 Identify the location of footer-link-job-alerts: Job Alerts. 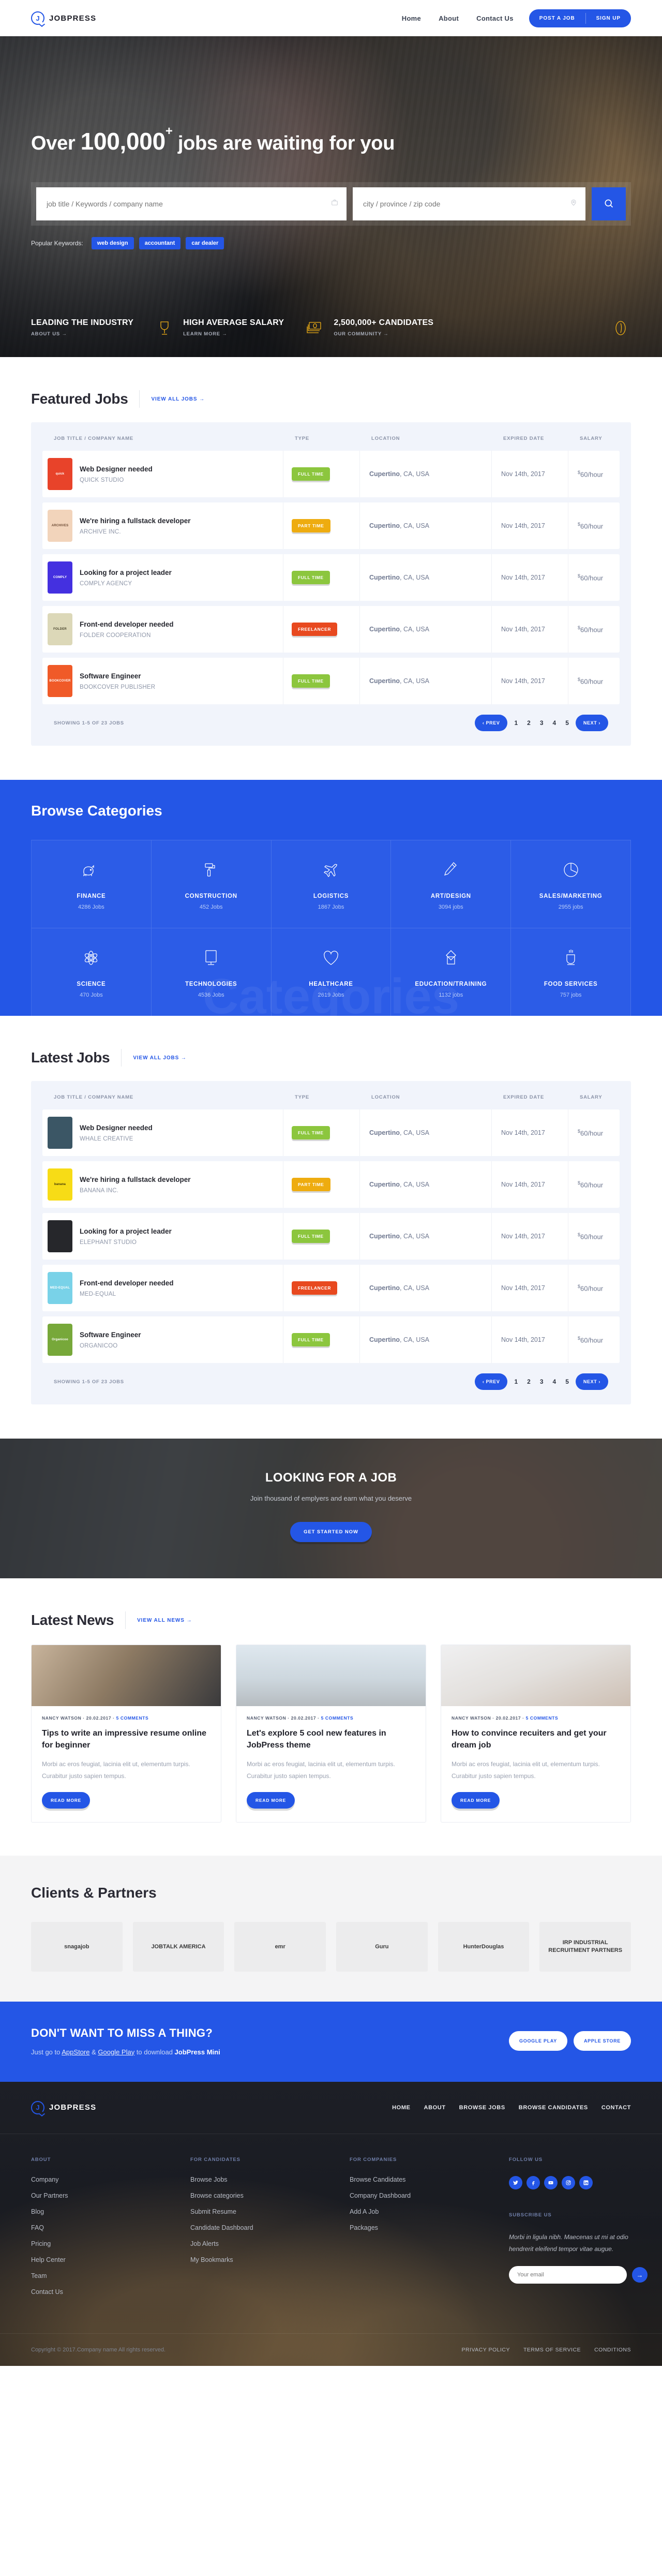
(270, 2243).